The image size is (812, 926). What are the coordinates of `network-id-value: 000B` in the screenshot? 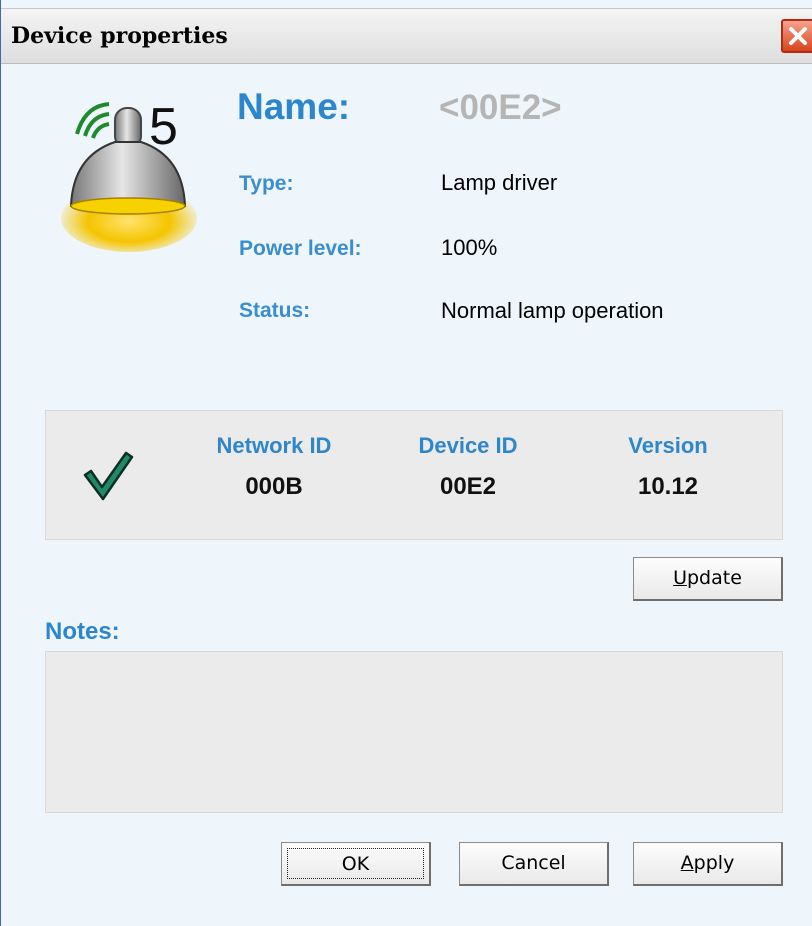 It's located at (274, 486).